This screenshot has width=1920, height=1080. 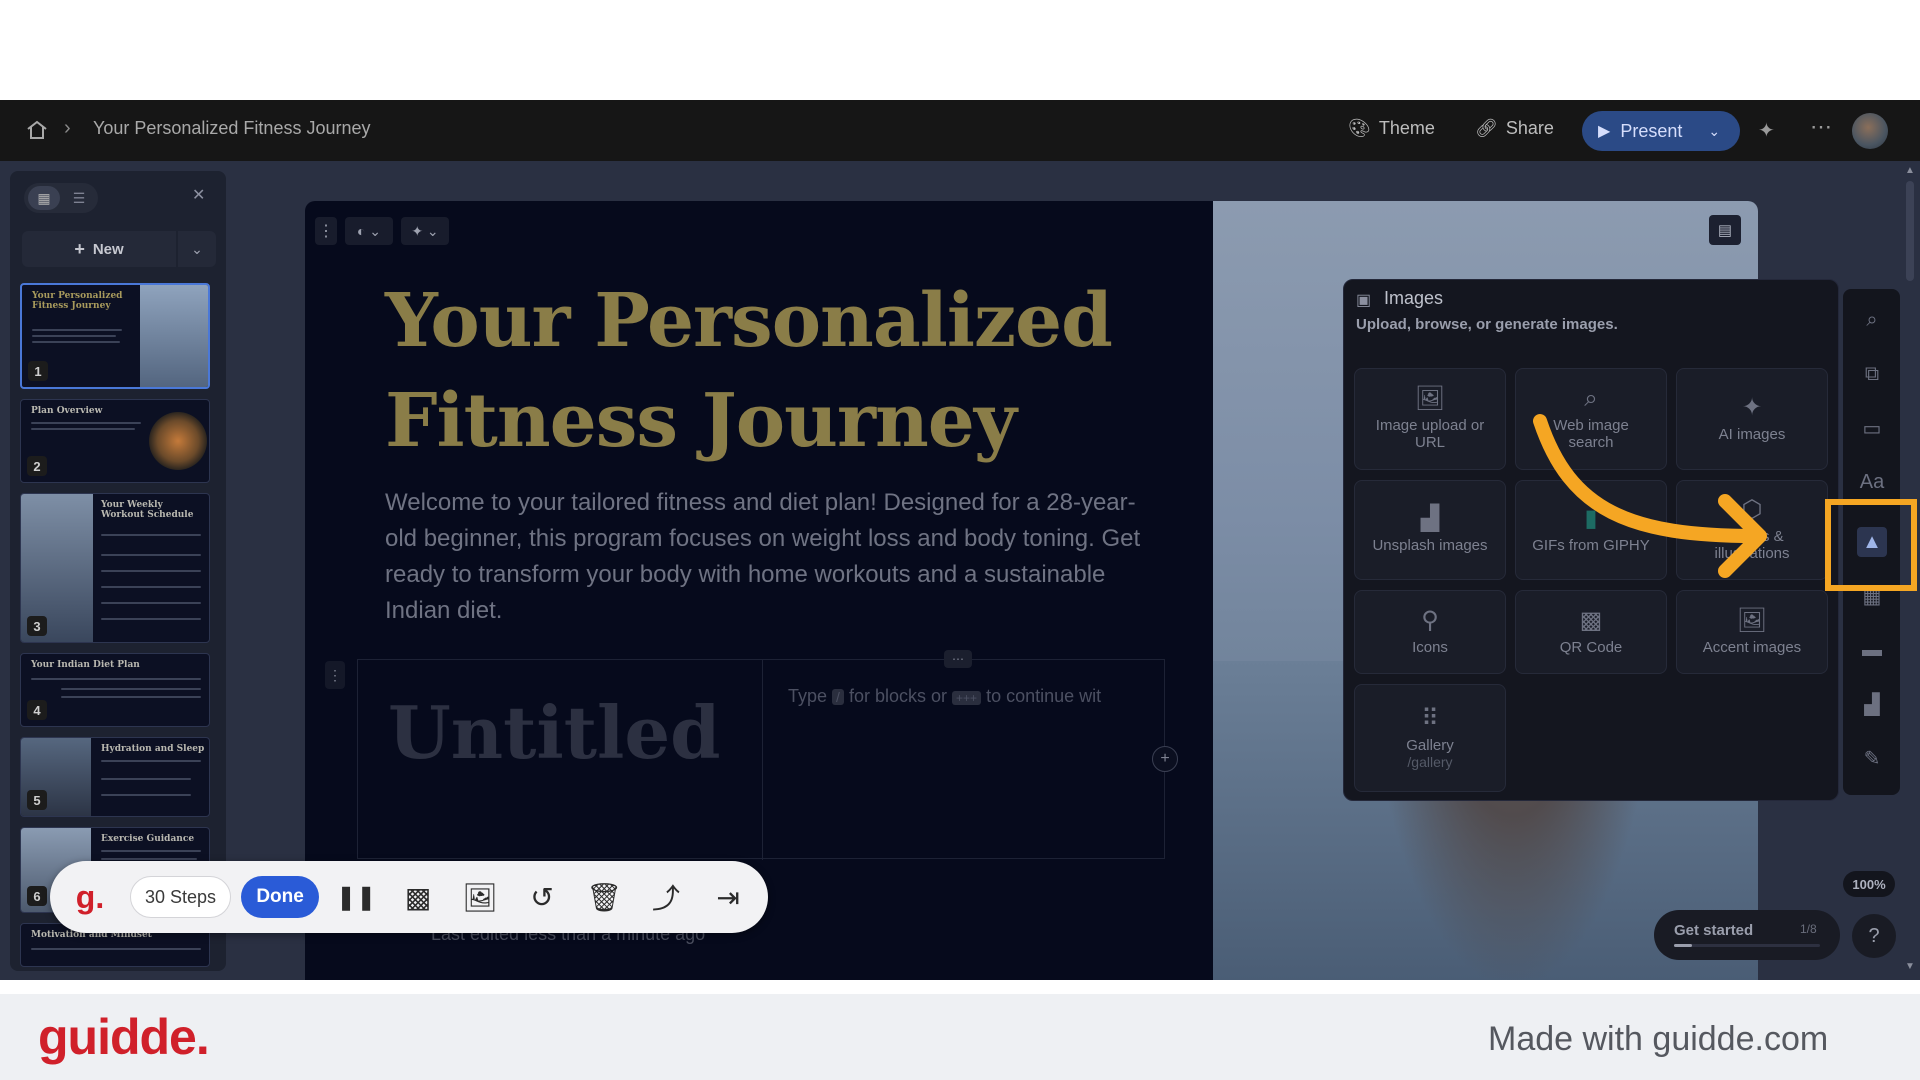 What do you see at coordinates (1430, 745) in the screenshot?
I see `tile-label: Gallery` at bounding box center [1430, 745].